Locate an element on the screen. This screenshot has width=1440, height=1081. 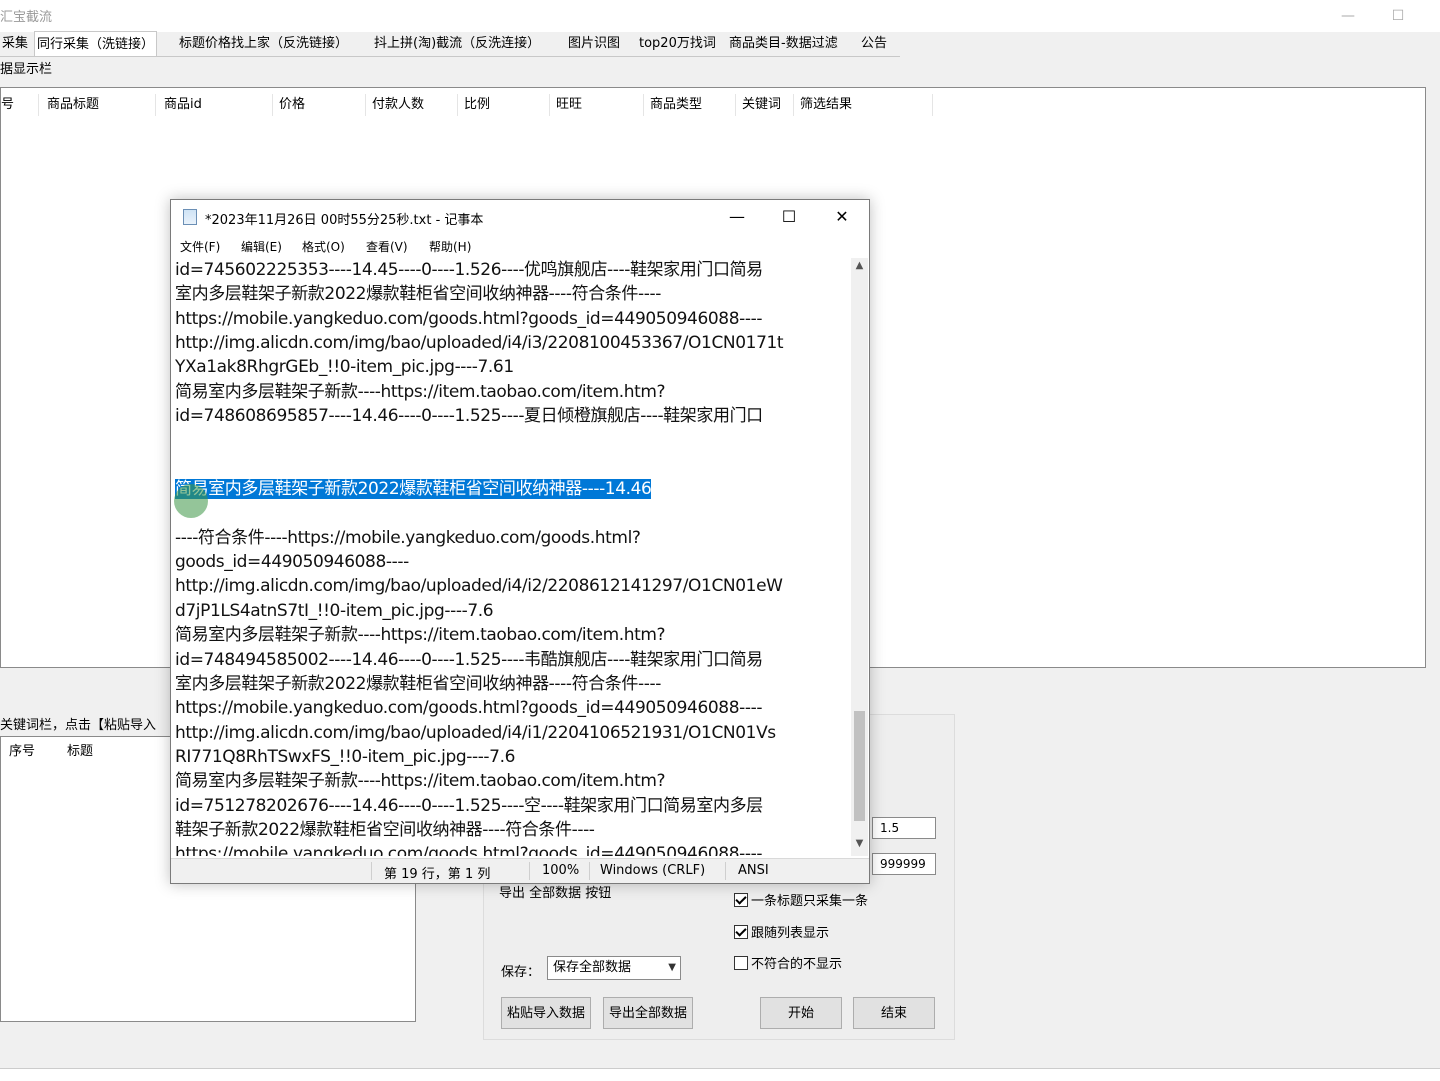
status-line-ending: Windows (CRLF) is located at coordinates (653, 870).